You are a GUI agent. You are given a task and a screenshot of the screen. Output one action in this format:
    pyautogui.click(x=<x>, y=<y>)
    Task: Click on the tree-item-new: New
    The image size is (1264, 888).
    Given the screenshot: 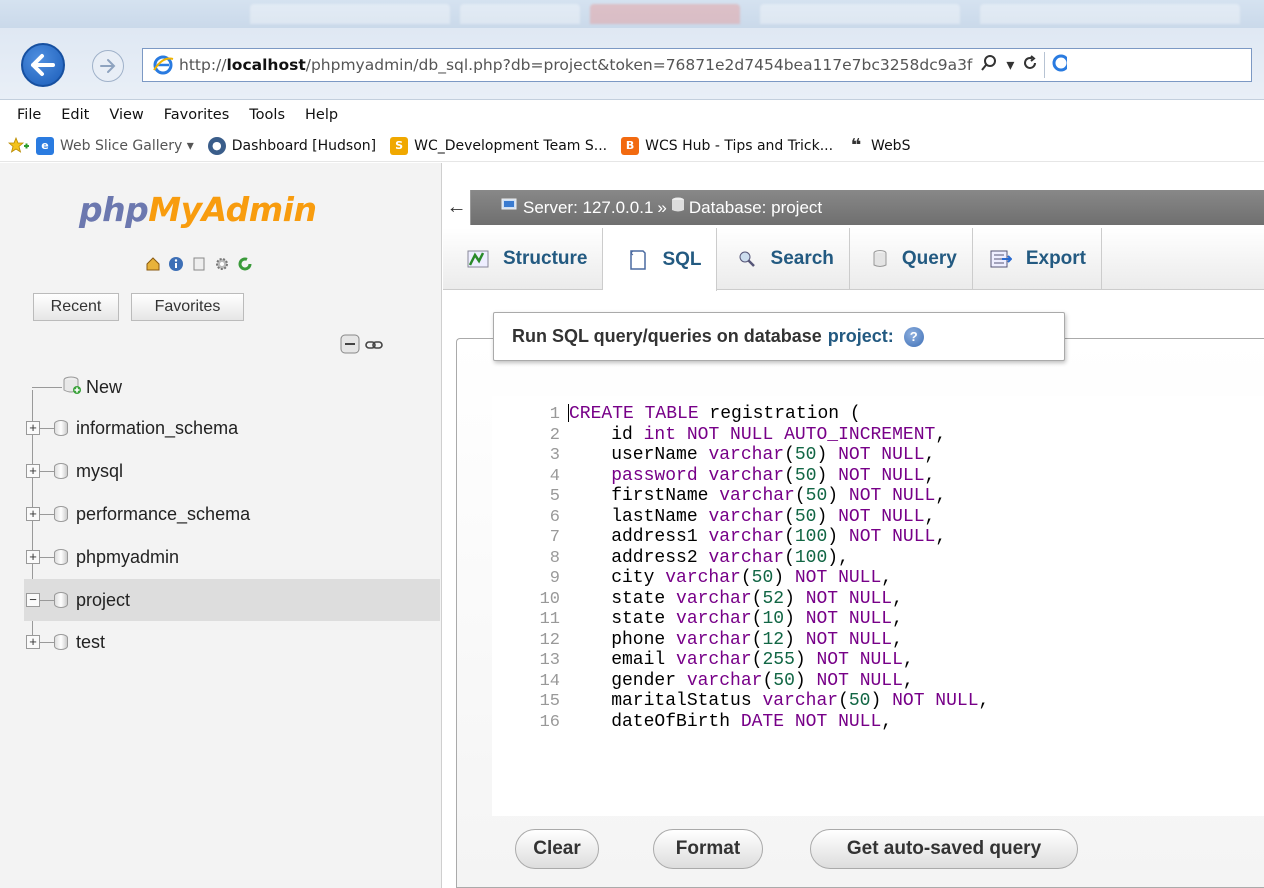 What is the action you would take?
    pyautogui.click(x=240, y=387)
    